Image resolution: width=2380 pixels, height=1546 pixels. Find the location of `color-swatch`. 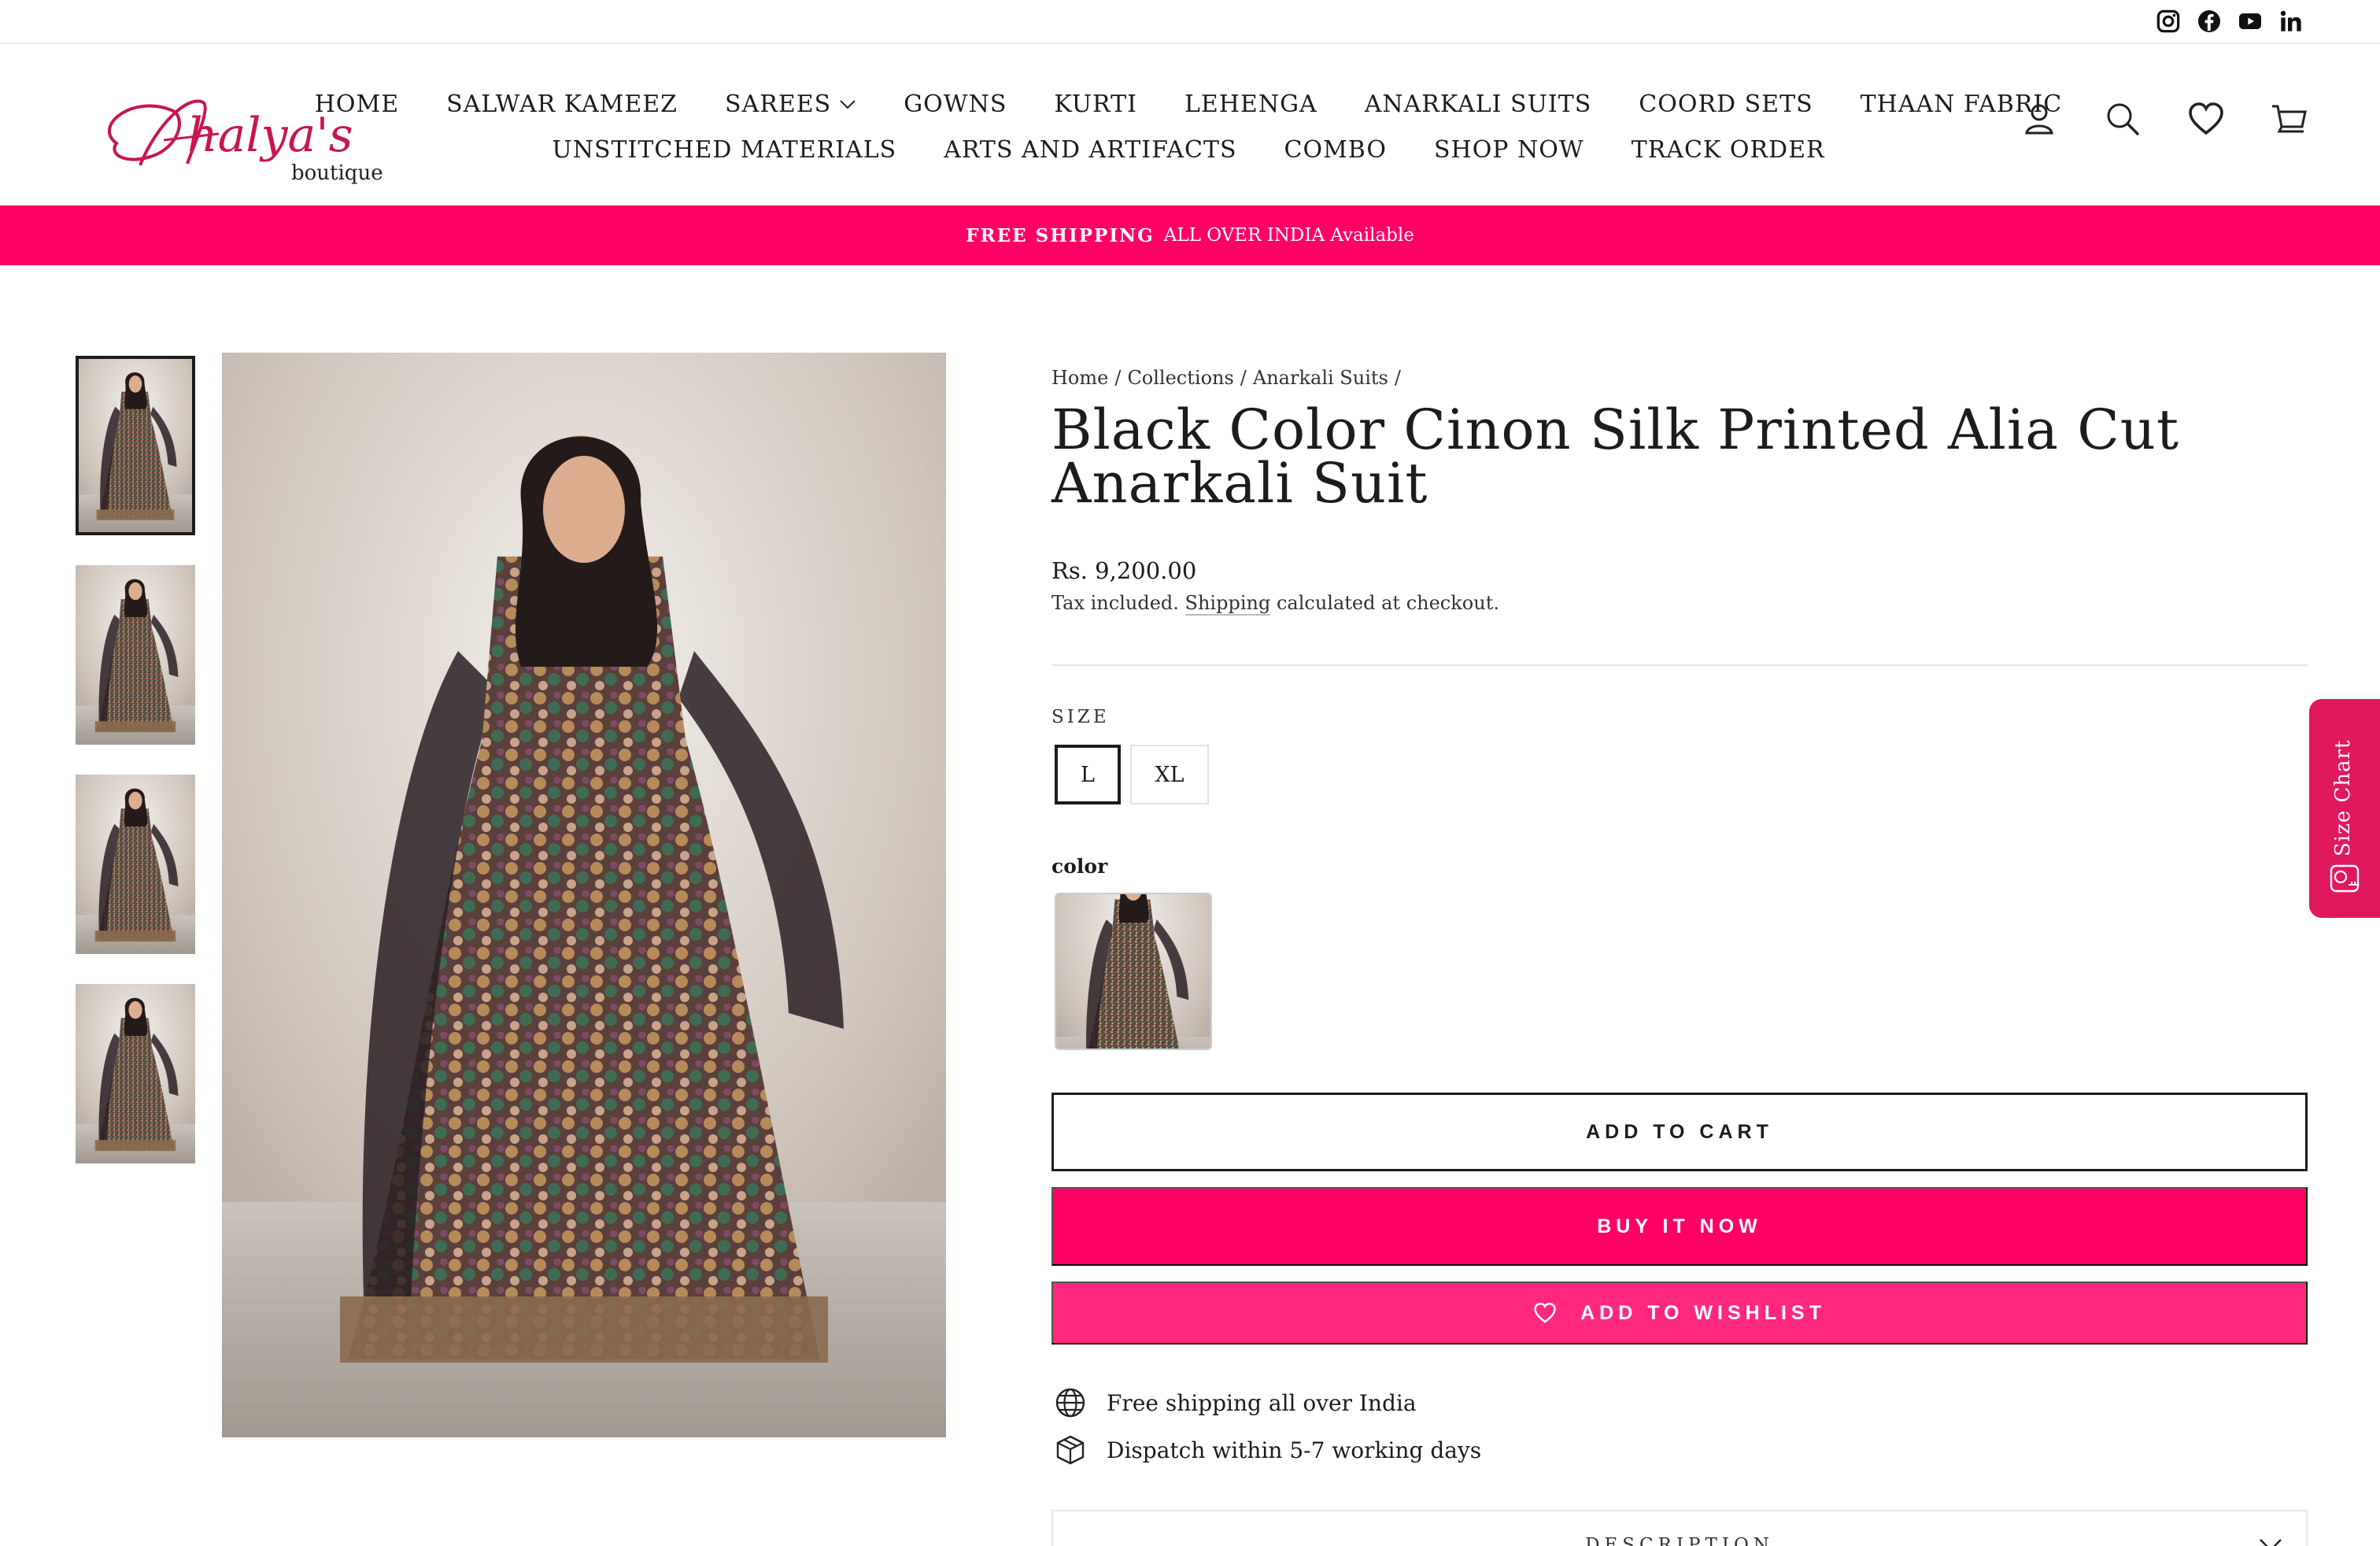

color-swatch is located at coordinates (1133, 972).